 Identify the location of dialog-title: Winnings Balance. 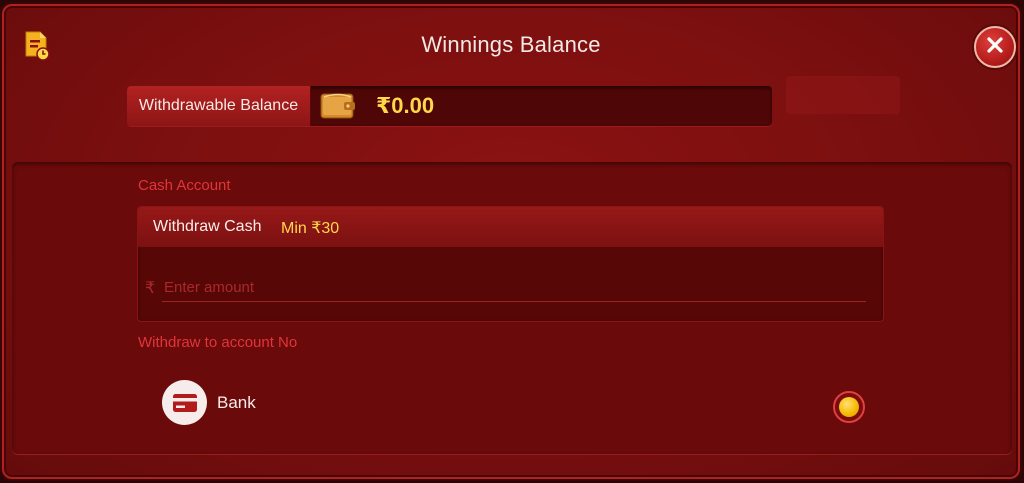
(511, 44).